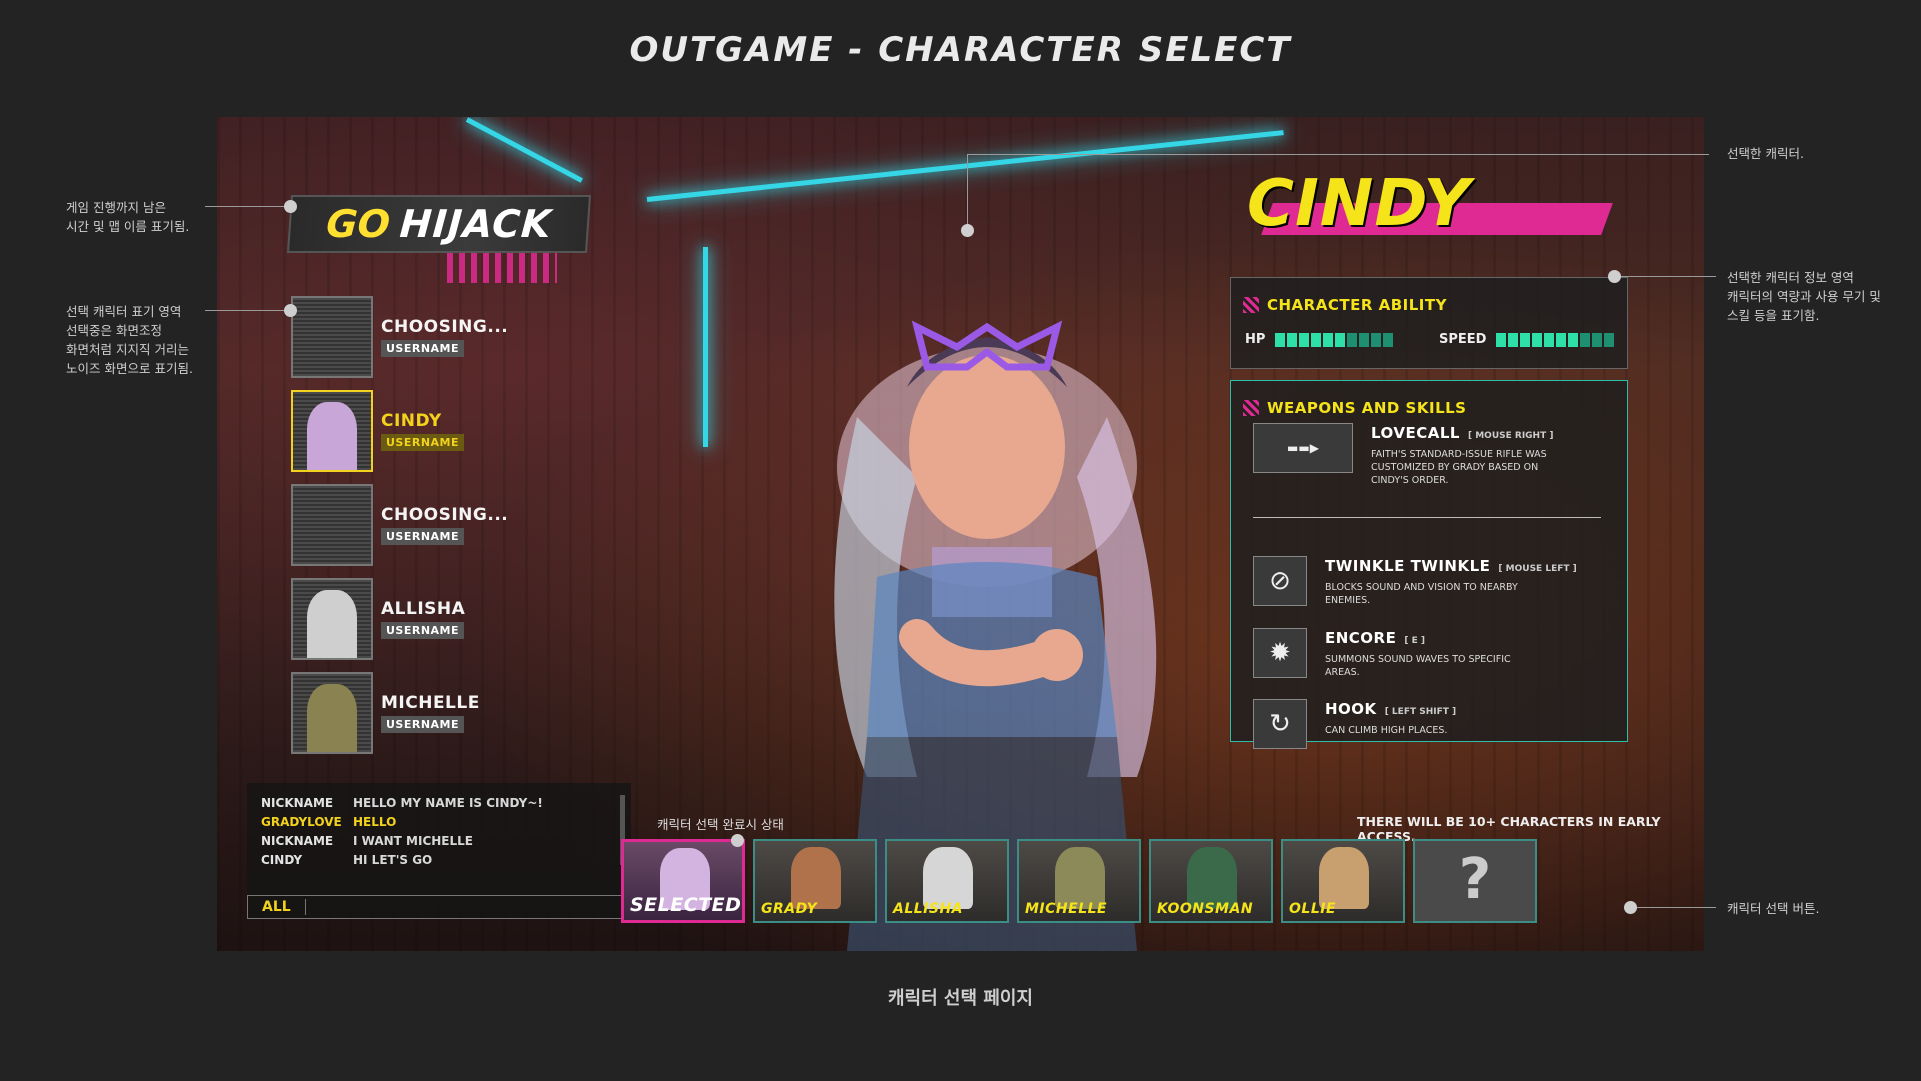  Describe the element at coordinates (947, 881) in the screenshot. I see `character-select-button: ALLISHA` at that location.